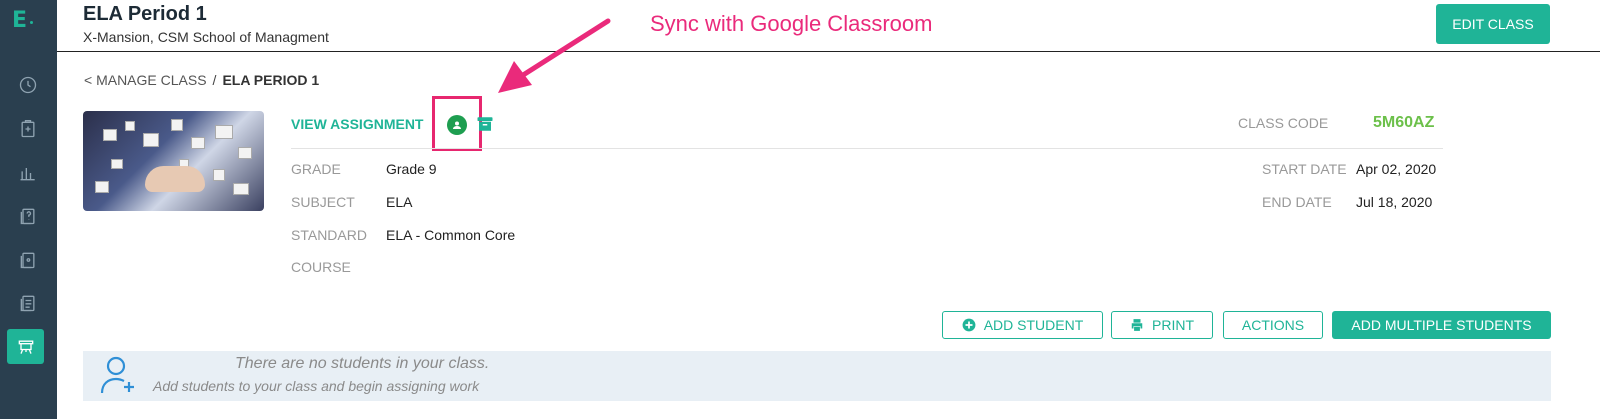 This screenshot has height=419, width=1600. Describe the element at coordinates (25, 346) in the screenshot. I see `classroom-icon` at that location.